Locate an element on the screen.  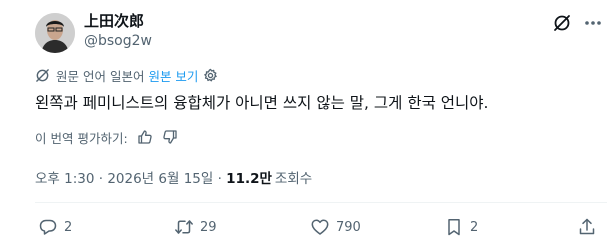
translation-label: 원문 언어 일본어 is located at coordinates (100, 76).